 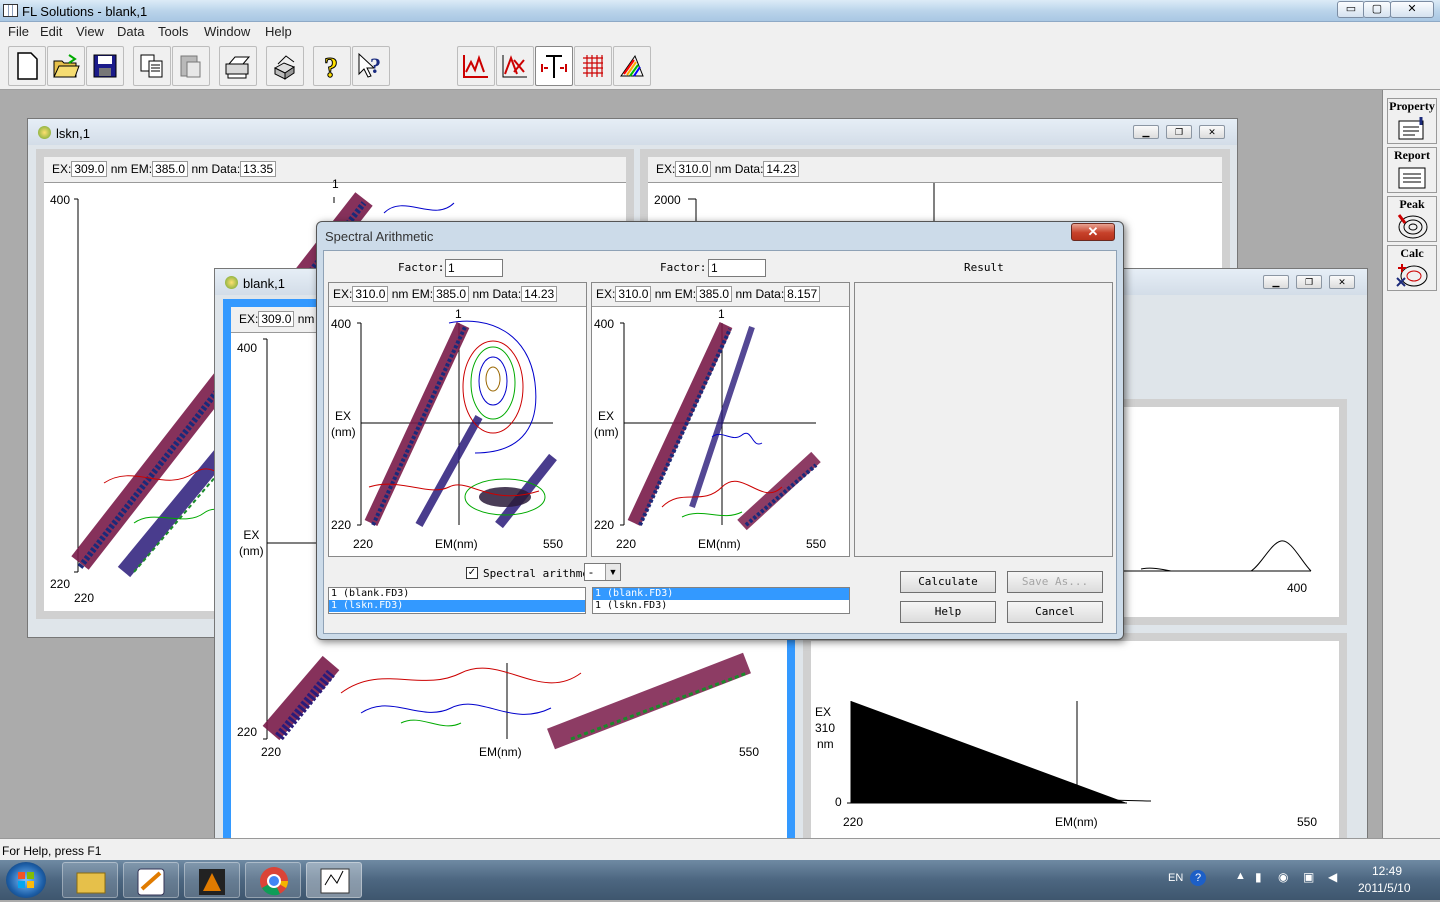 I want to click on peak-label: Peak, so click(x=1412, y=204).